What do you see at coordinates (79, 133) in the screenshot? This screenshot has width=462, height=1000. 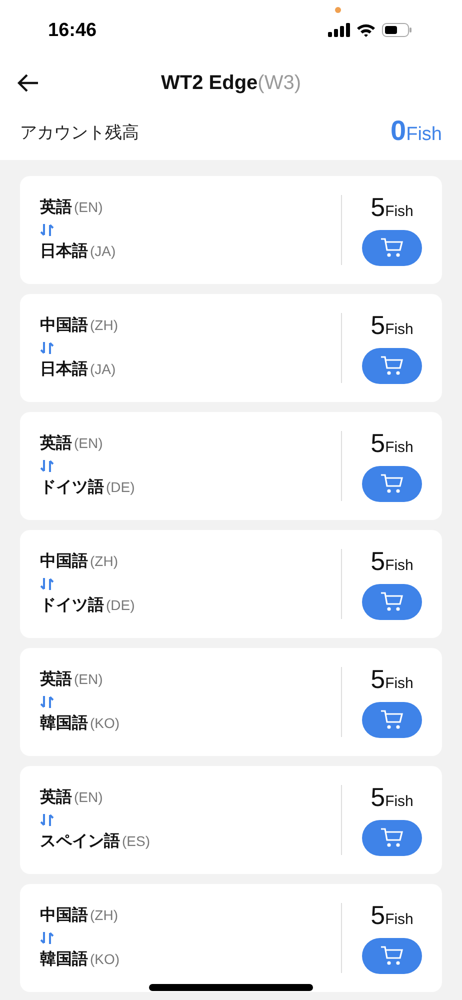 I see `balance-label: アカウント残高` at bounding box center [79, 133].